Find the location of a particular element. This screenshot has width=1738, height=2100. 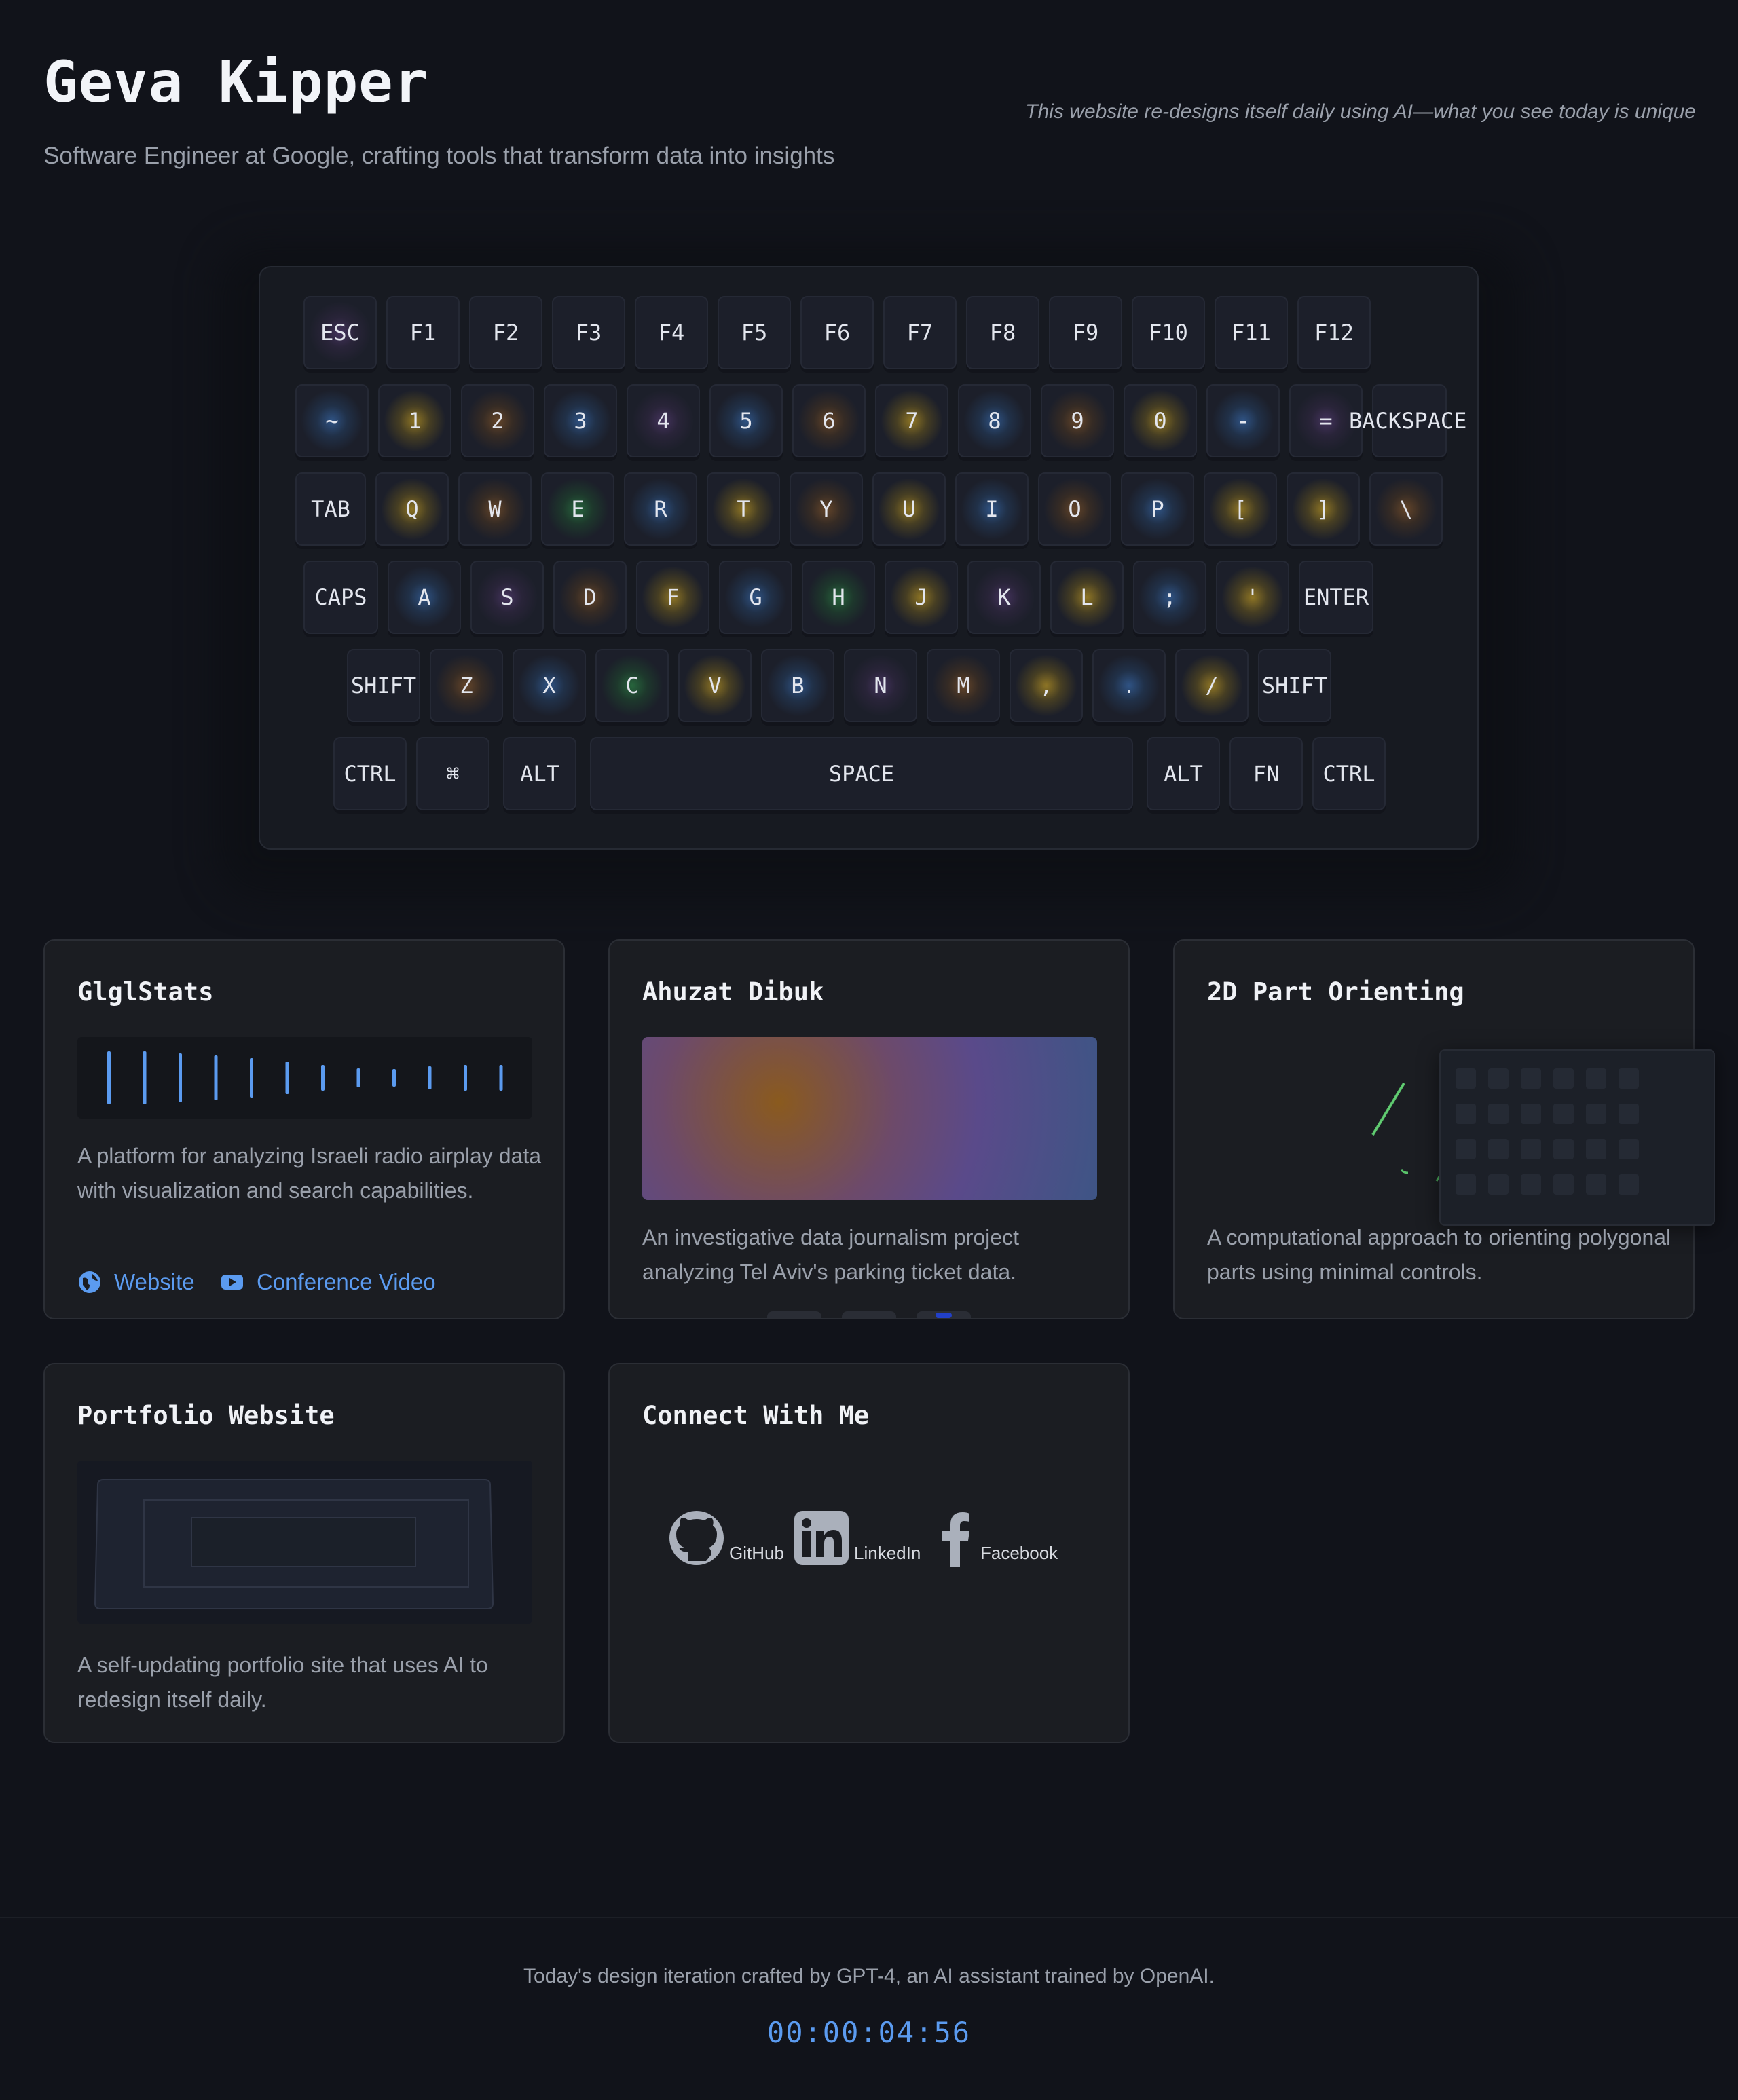

key-f: F is located at coordinates (672, 598).